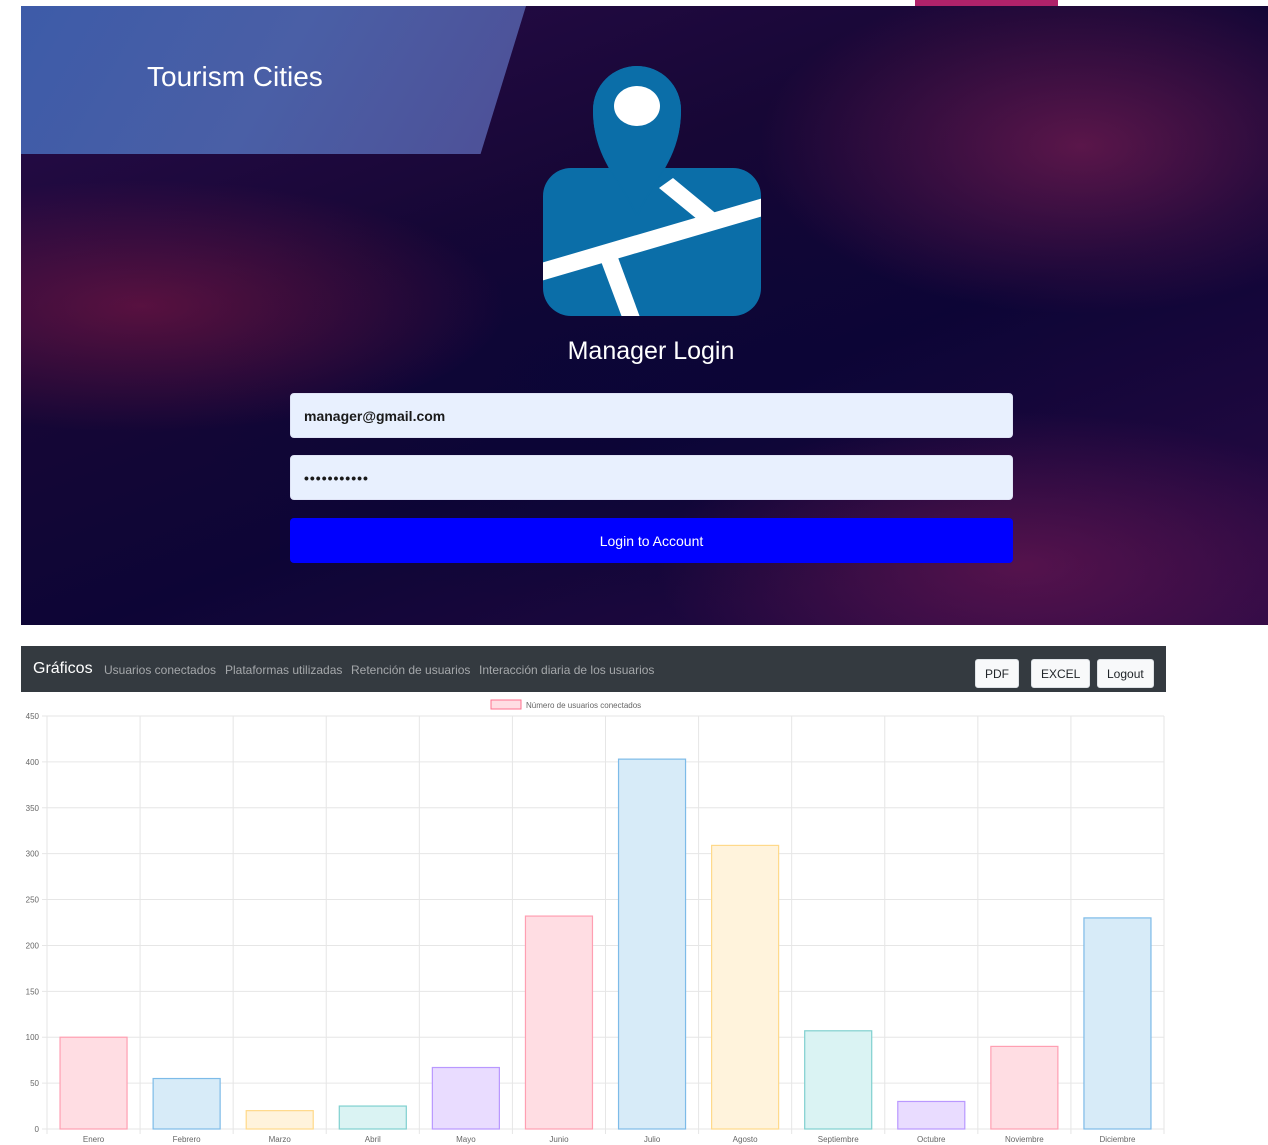 The width and height of the screenshot is (1268, 1145). What do you see at coordinates (33, 945) in the screenshot?
I see `y-tick-label: 200` at bounding box center [33, 945].